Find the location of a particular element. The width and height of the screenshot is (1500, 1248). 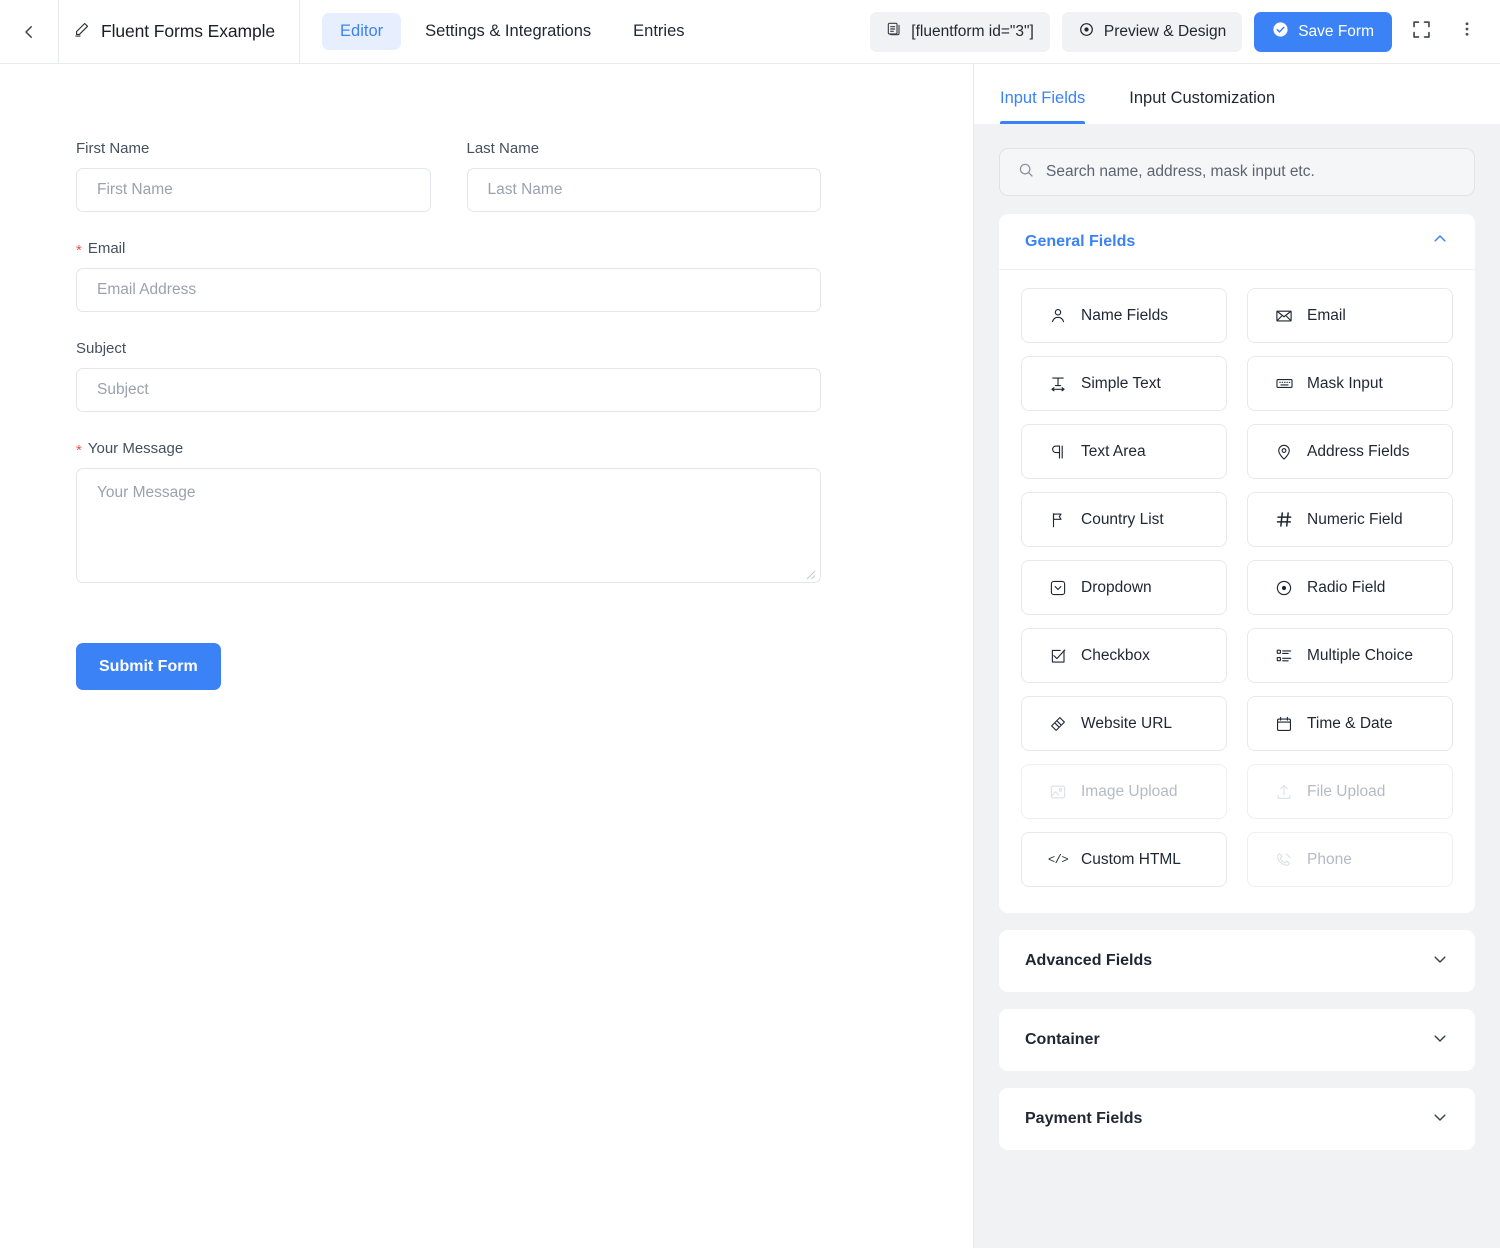

field-label: Text Area is located at coordinates (1113, 451).